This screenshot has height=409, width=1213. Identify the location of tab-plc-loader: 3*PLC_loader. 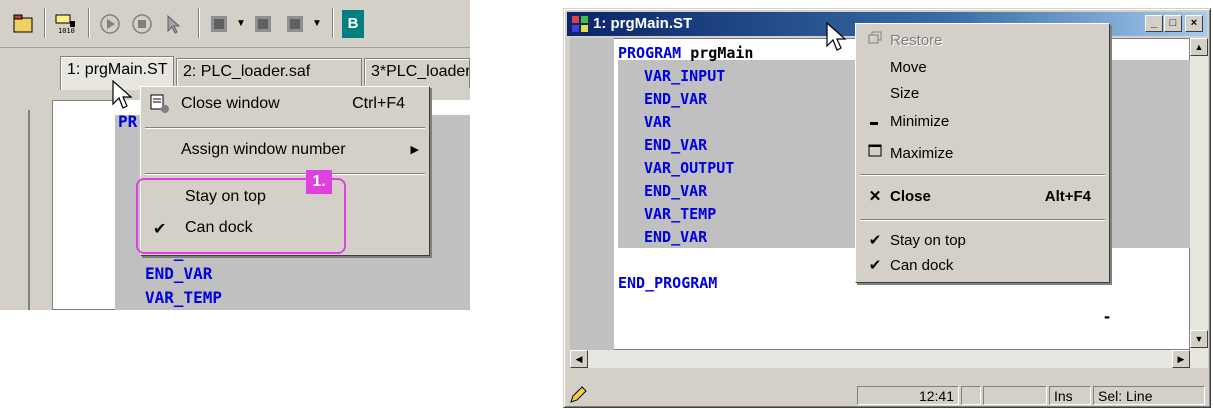
(417, 73).